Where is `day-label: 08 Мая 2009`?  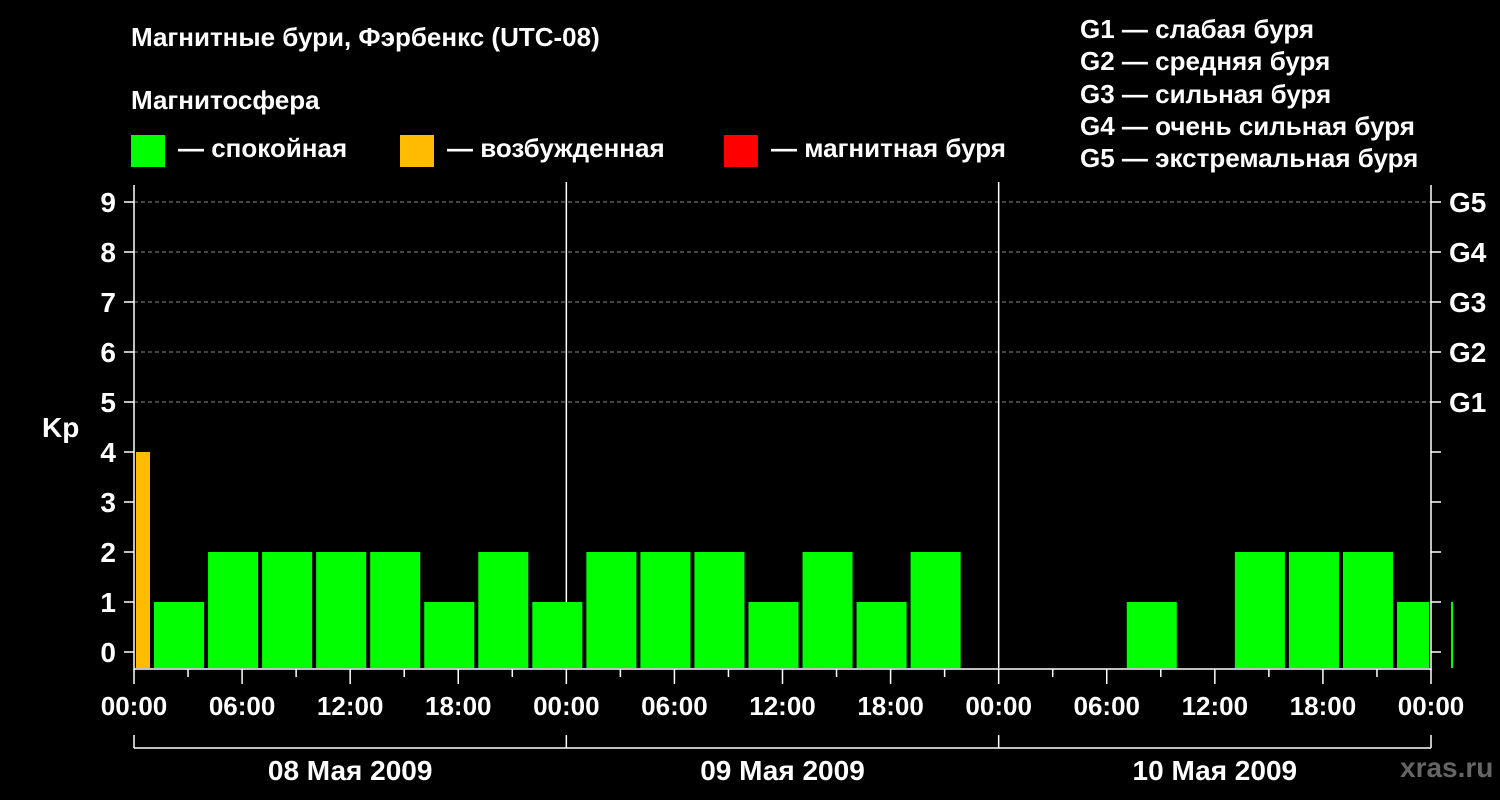
day-label: 08 Мая 2009 is located at coordinates (350, 770).